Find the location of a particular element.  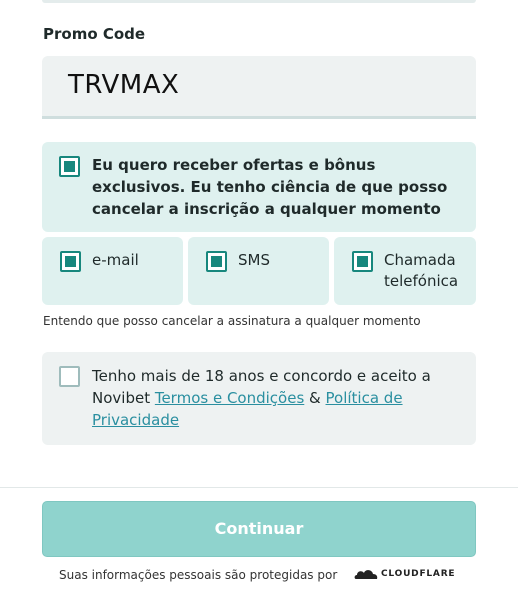

footer-divider is located at coordinates (259, 487).